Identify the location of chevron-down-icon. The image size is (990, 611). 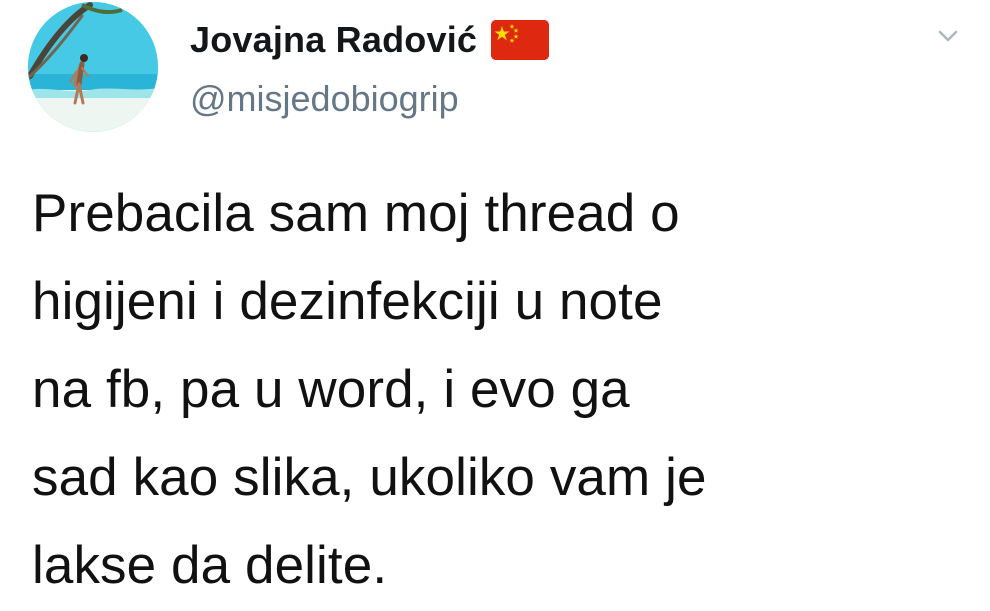
(948, 36).